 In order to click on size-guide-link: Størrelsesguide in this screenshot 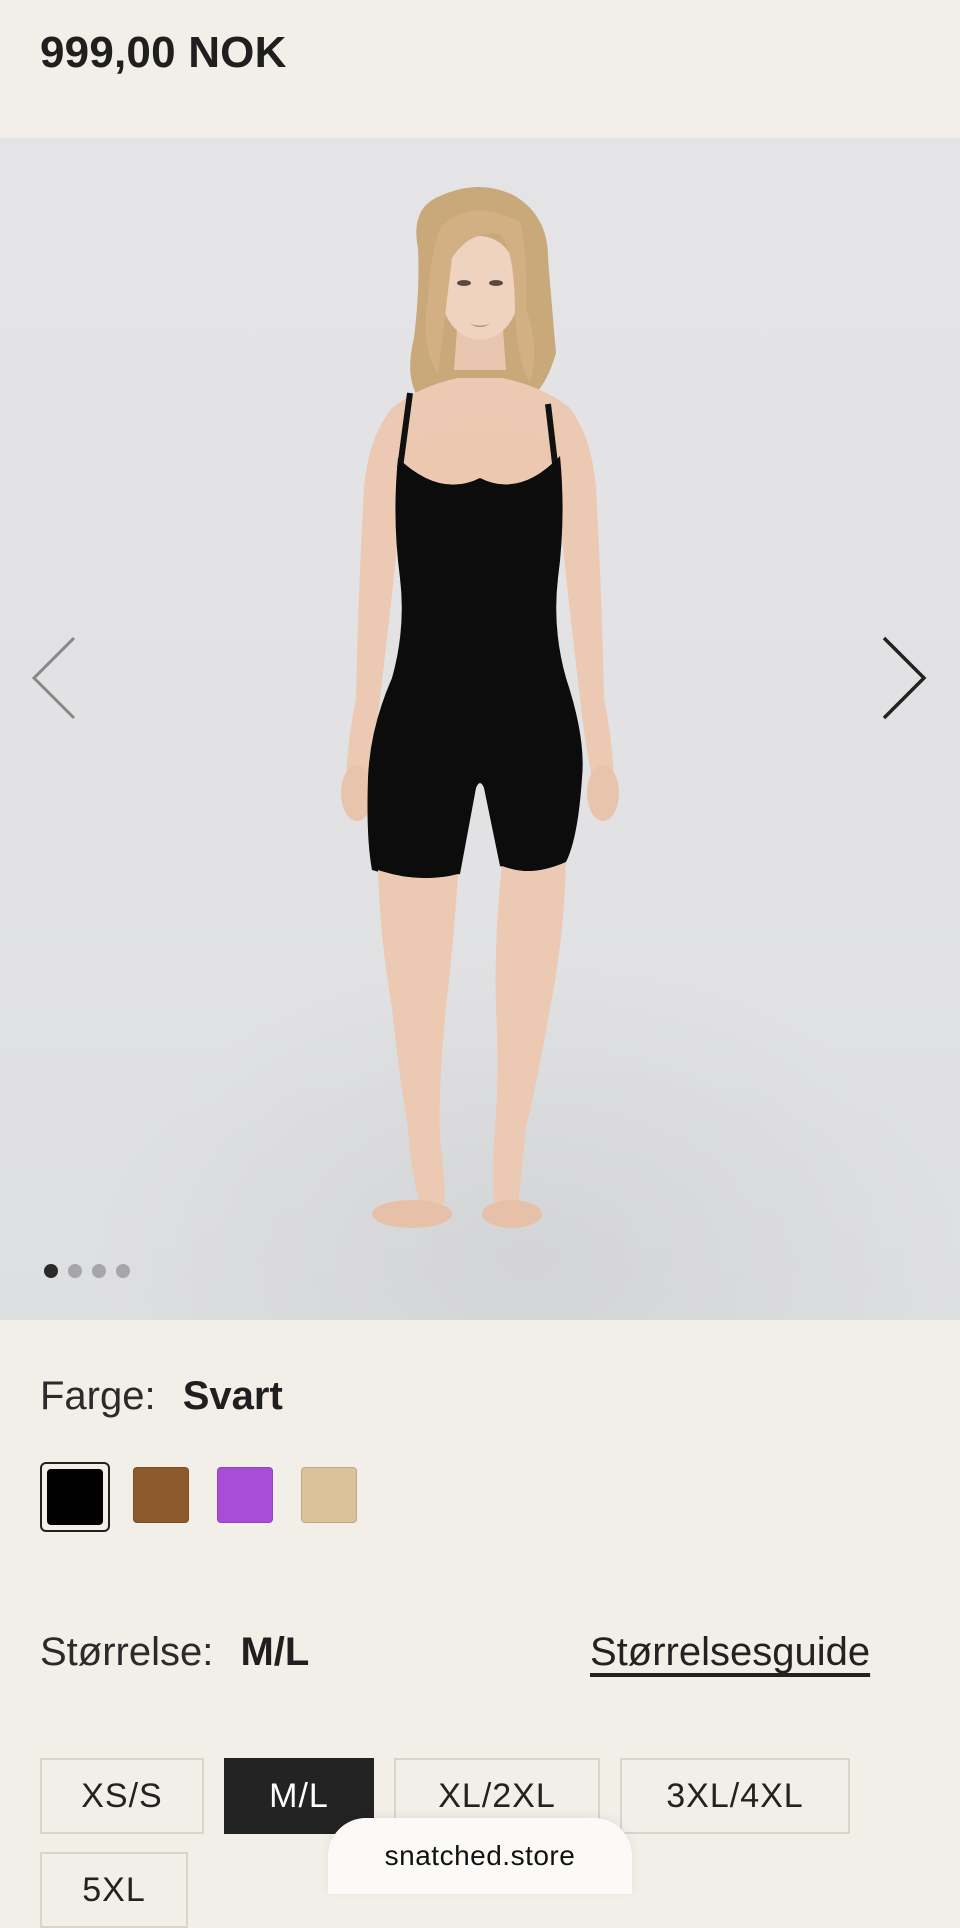, I will do `click(730, 1652)`.